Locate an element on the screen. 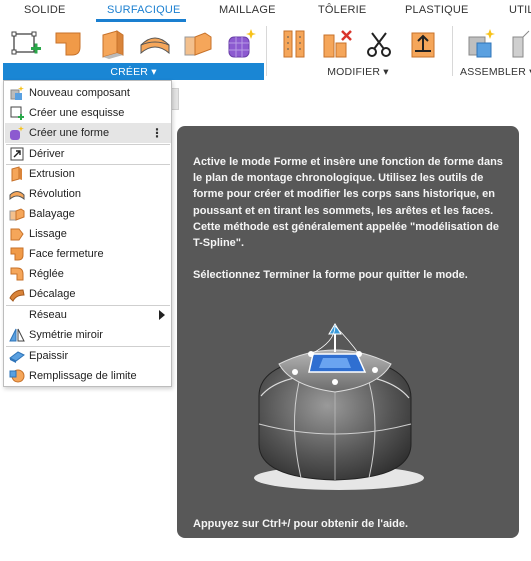  extend-icon is located at coordinates (423, 45).